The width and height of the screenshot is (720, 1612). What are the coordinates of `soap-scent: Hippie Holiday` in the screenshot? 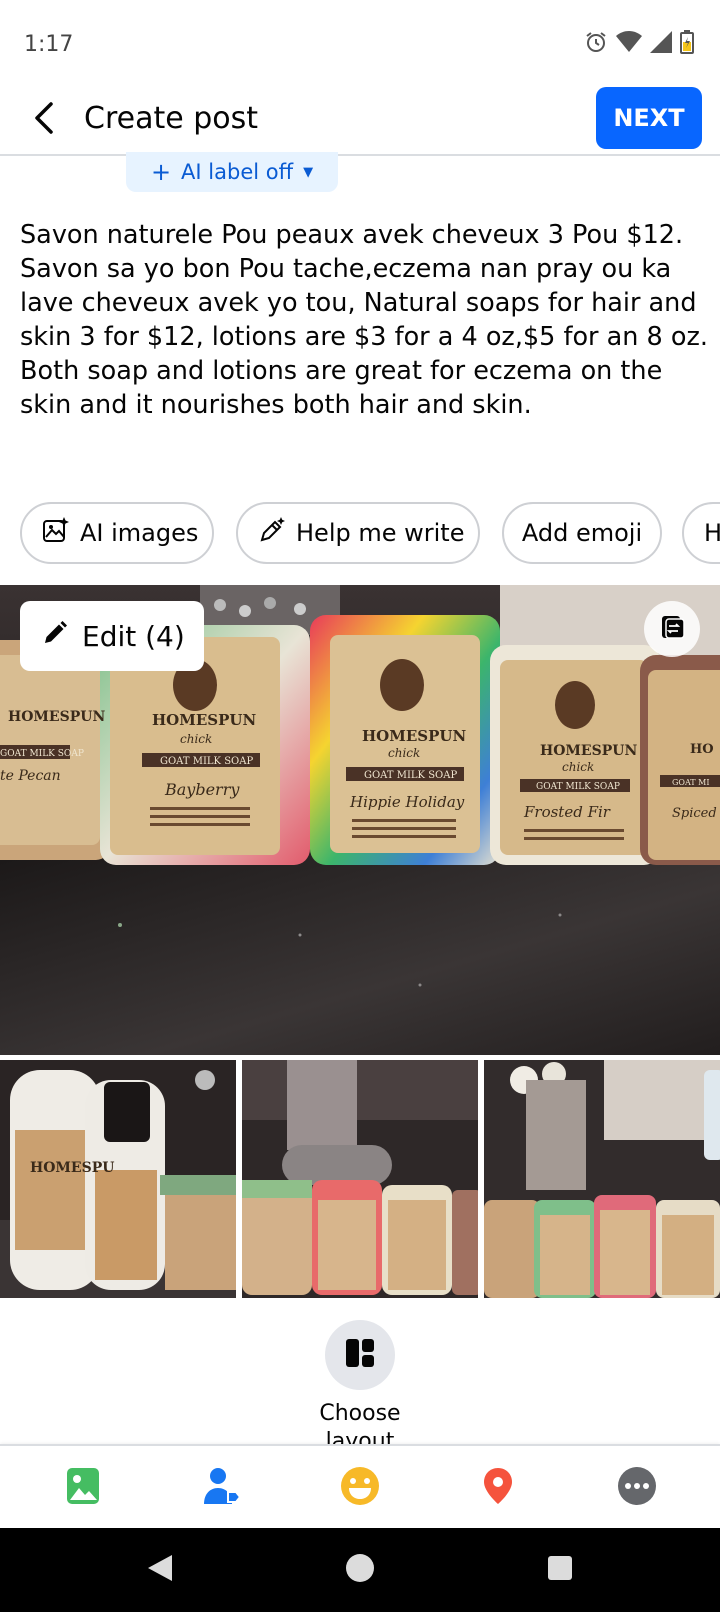 It's located at (407, 802).